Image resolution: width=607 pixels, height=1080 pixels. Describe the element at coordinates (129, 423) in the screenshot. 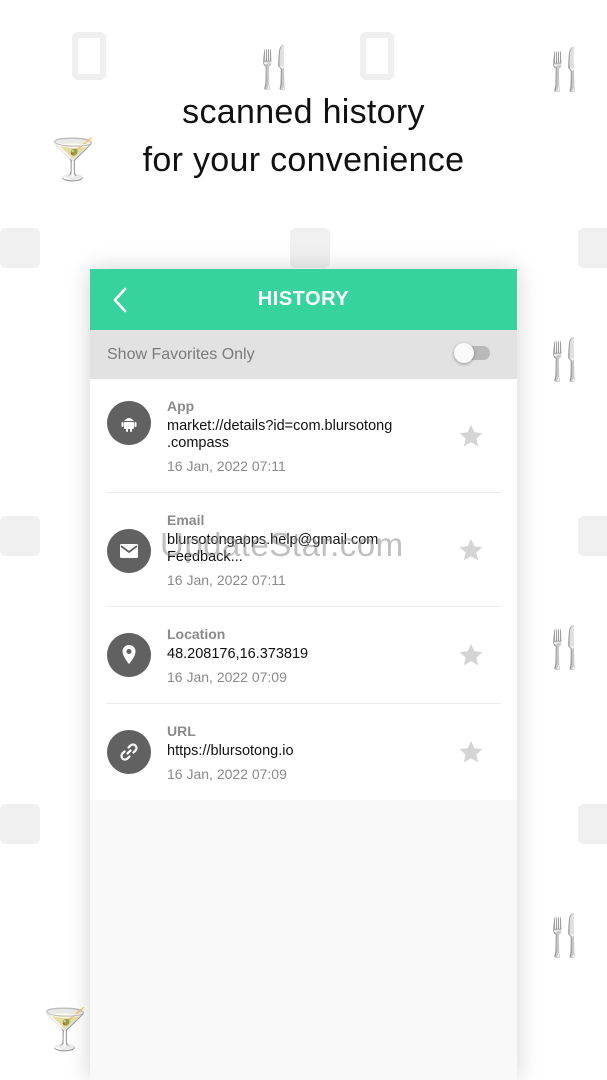

I see `android-icon` at that location.